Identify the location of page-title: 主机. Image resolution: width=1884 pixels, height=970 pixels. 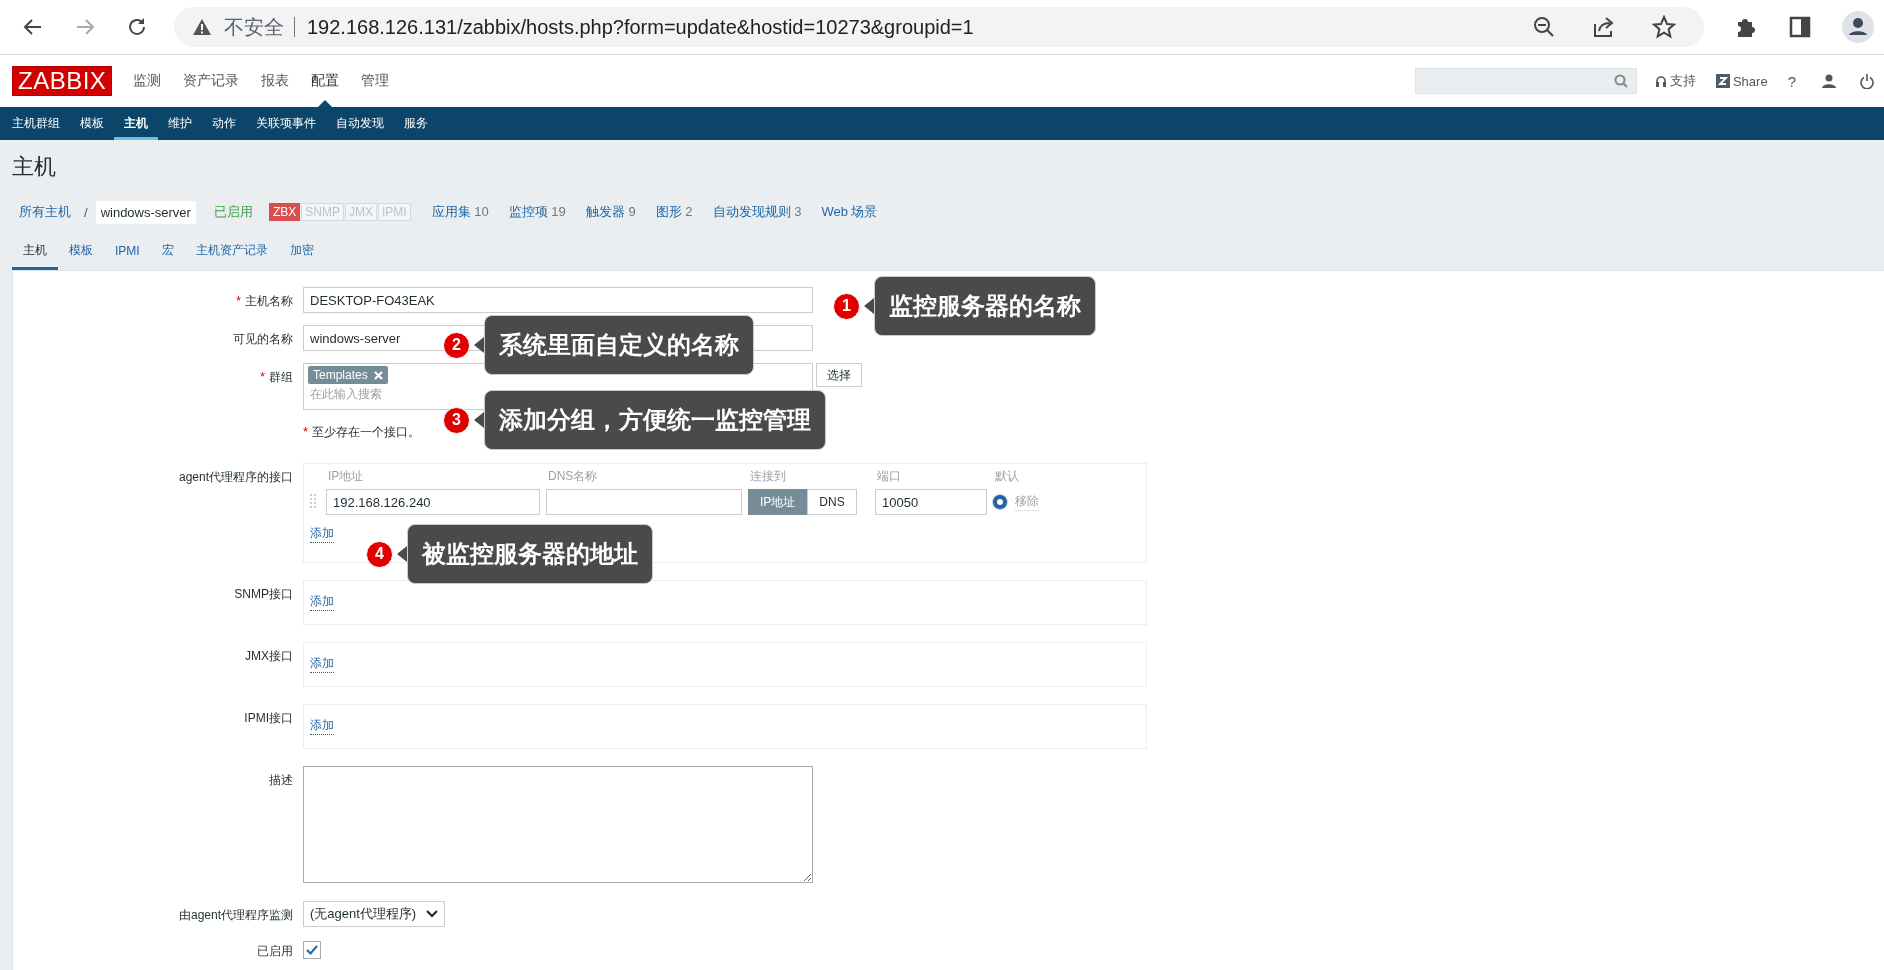
(34, 167).